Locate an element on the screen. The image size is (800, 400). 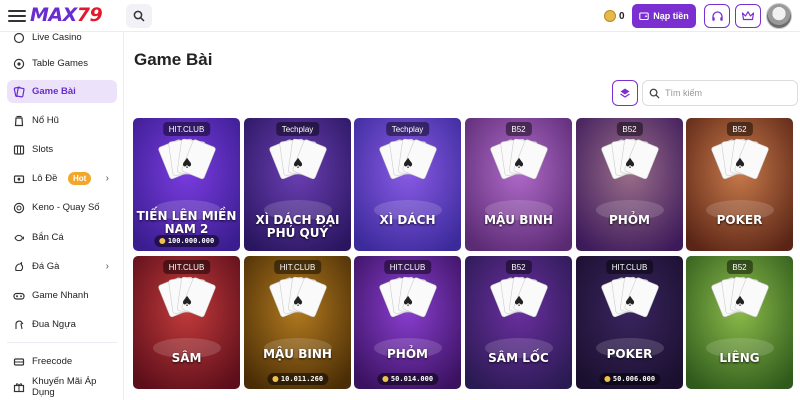
sidebar-item-khuy-n-m-i-p-d-ng: Khuyến Mãi Áp Dụng is located at coordinates (62, 386).